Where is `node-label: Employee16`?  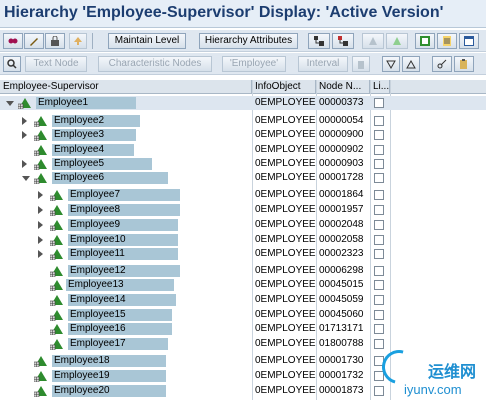
node-label: Employee16 is located at coordinates (98, 329).